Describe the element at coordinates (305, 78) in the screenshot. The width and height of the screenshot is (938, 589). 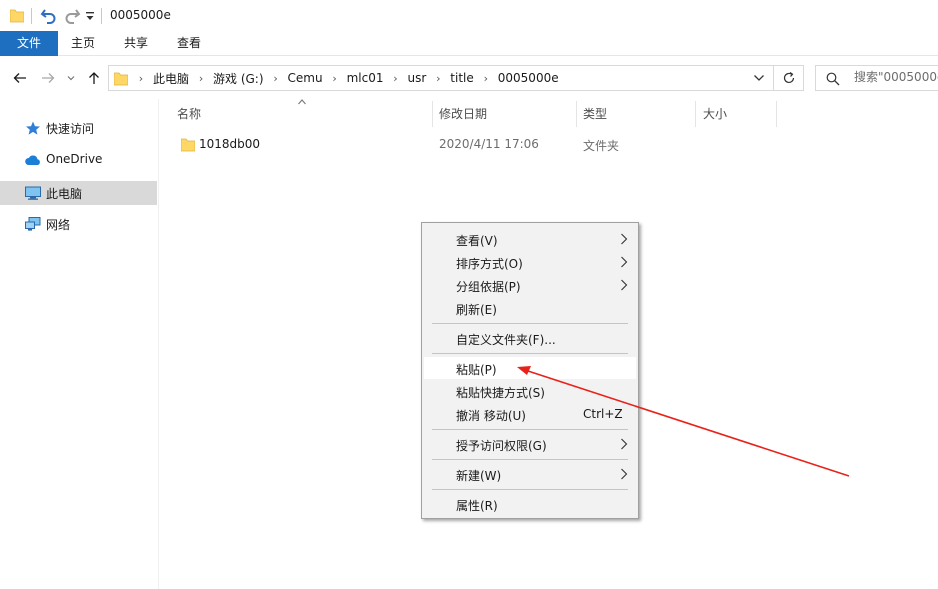
I see `breadcrumb-item: Cemu` at that location.